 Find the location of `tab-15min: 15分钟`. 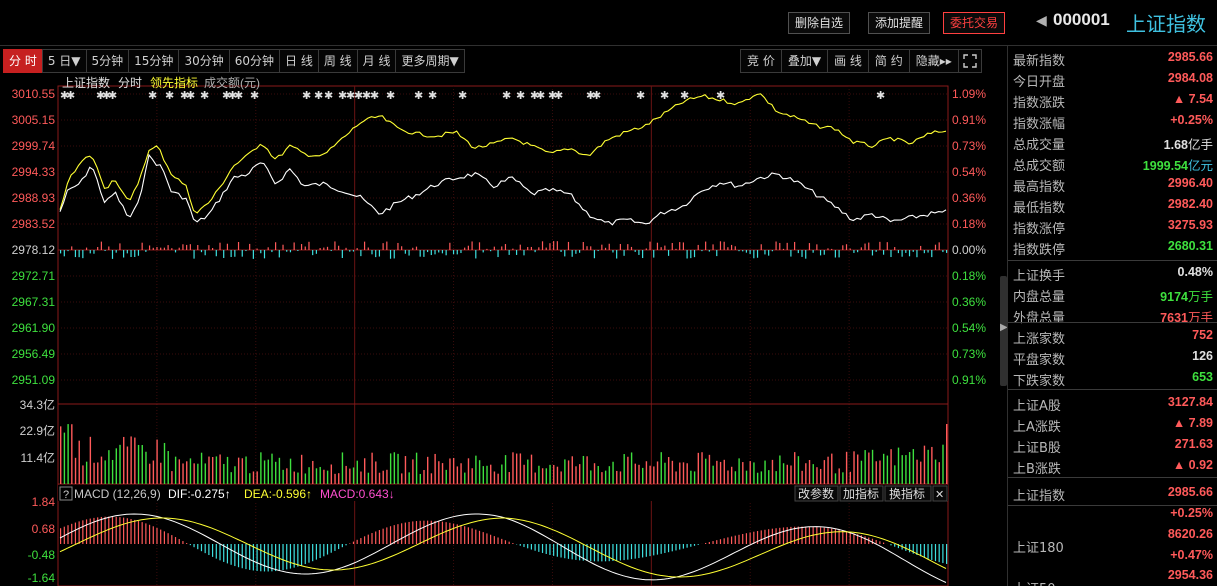

tab-15min: 15分钟 is located at coordinates (153, 61).